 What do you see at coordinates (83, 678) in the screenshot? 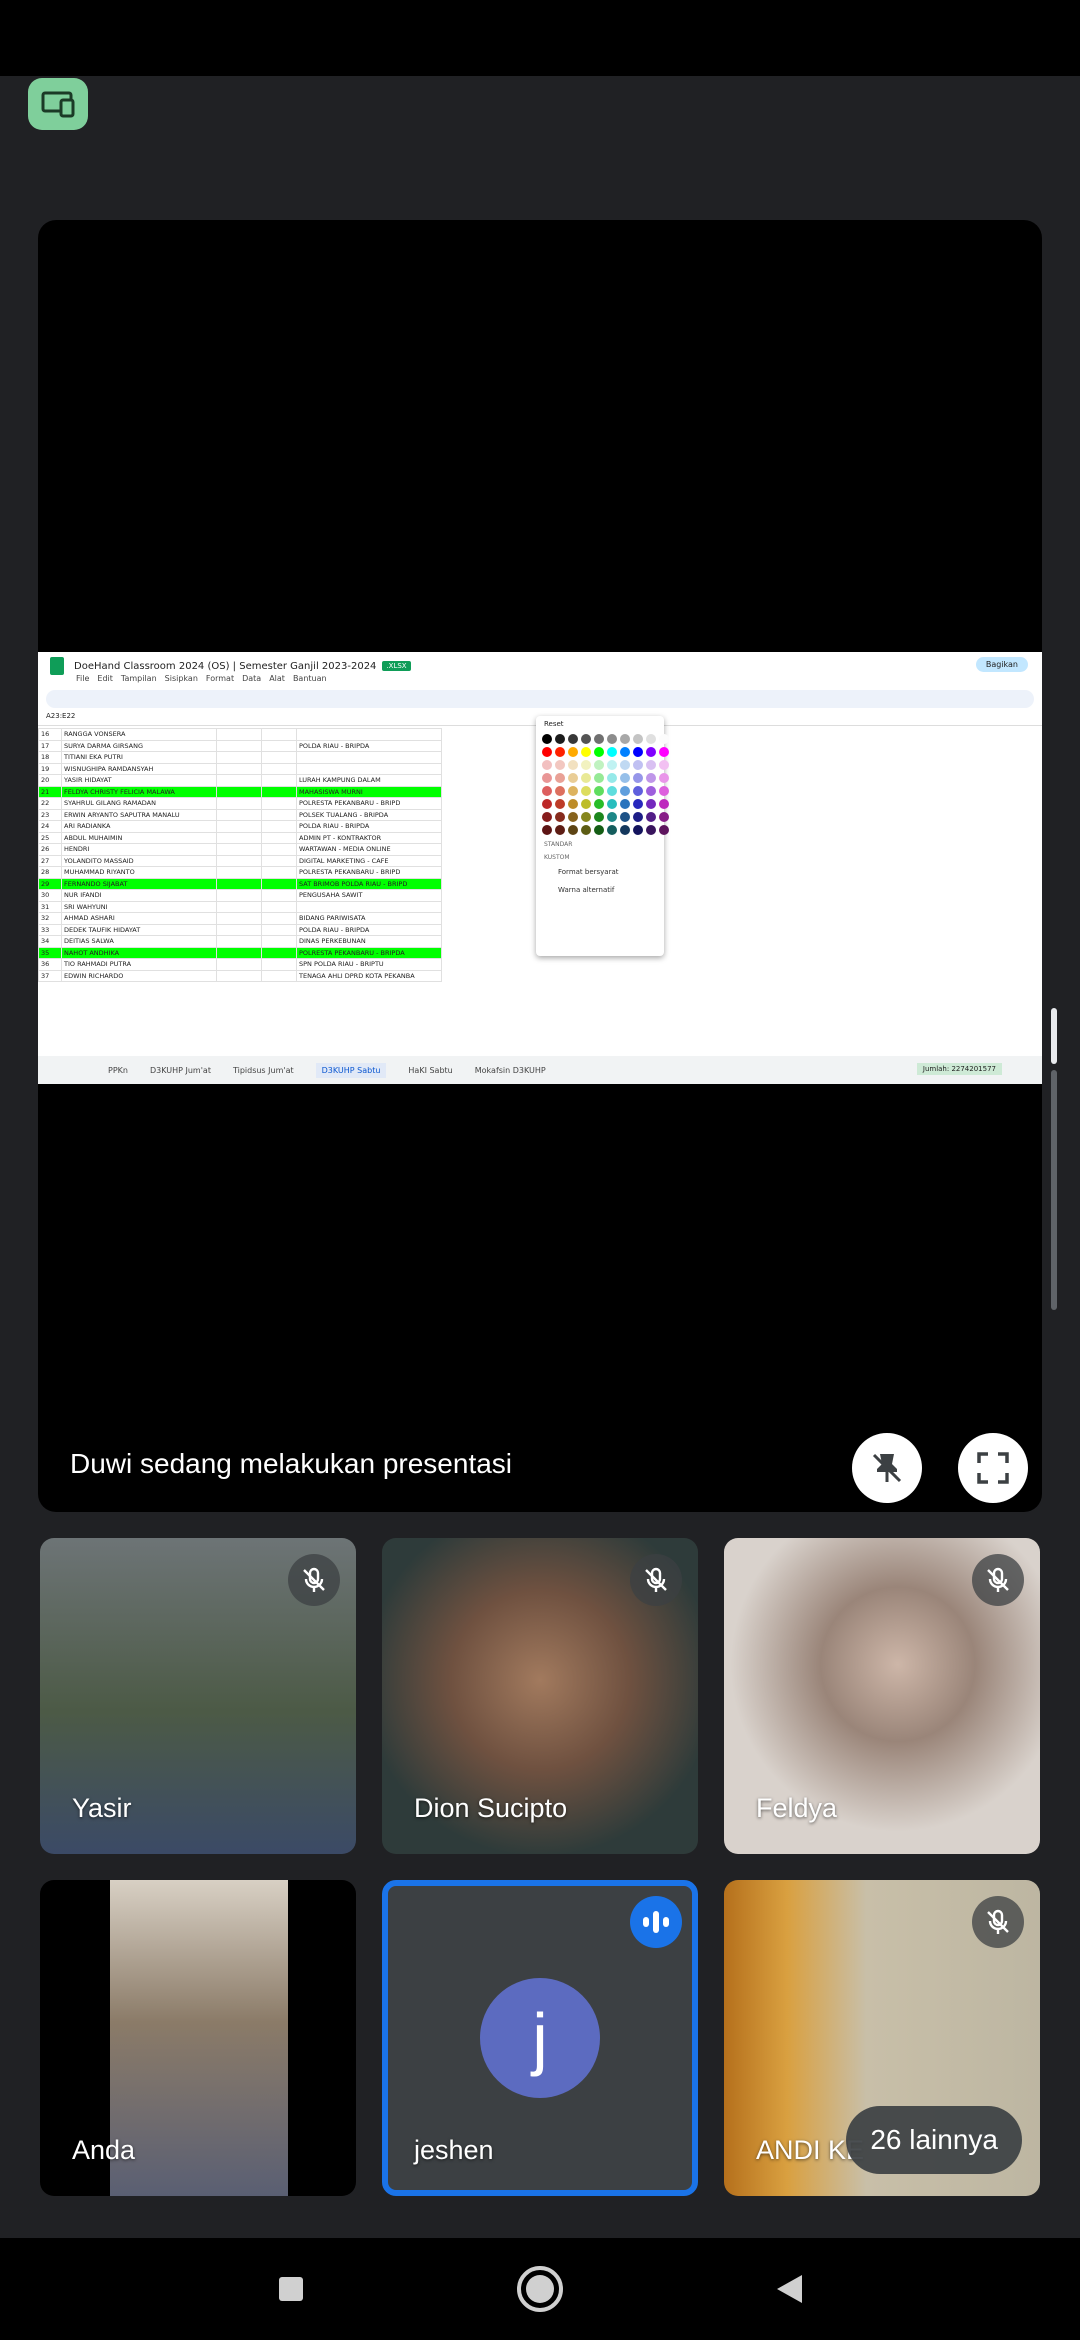
I see `menu-item: File` at bounding box center [83, 678].